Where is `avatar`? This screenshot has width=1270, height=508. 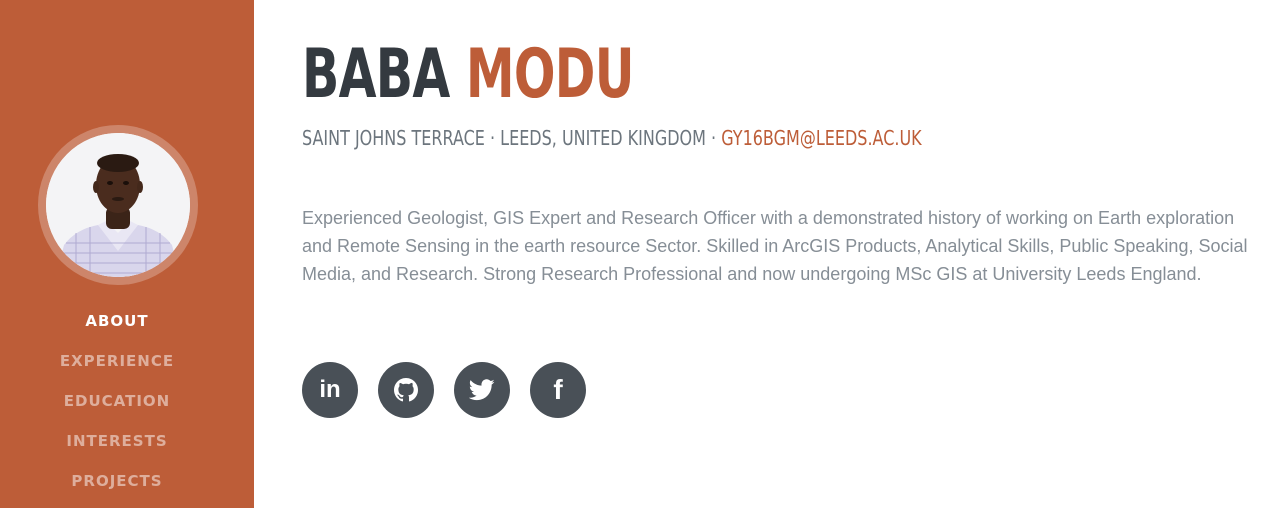 avatar is located at coordinates (118, 205).